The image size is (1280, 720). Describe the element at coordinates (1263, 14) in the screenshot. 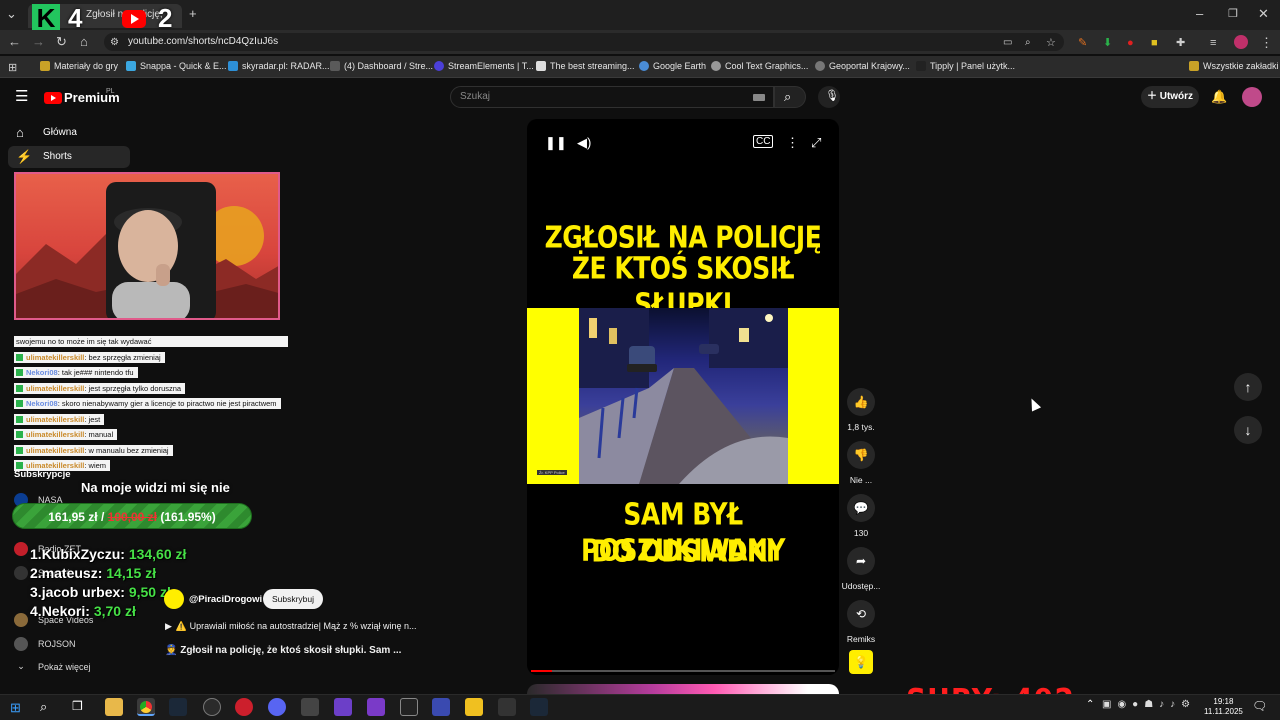

I see `close-window-icon: ✕` at that location.